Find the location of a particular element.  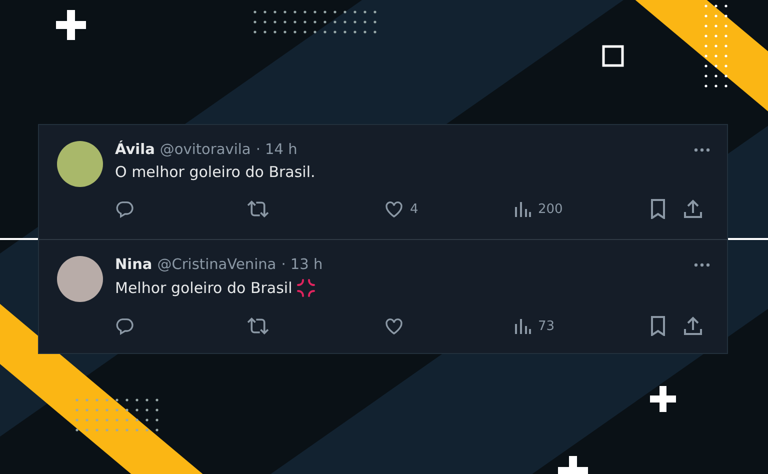

user-handle: @ovitoravila is located at coordinates (205, 150).